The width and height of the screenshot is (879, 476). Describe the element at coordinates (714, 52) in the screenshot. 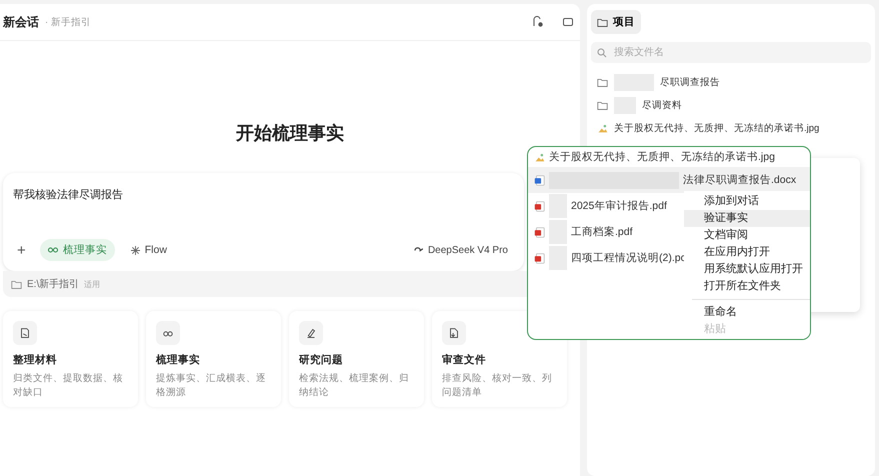

I see `search-input: 搜索文件名` at that location.